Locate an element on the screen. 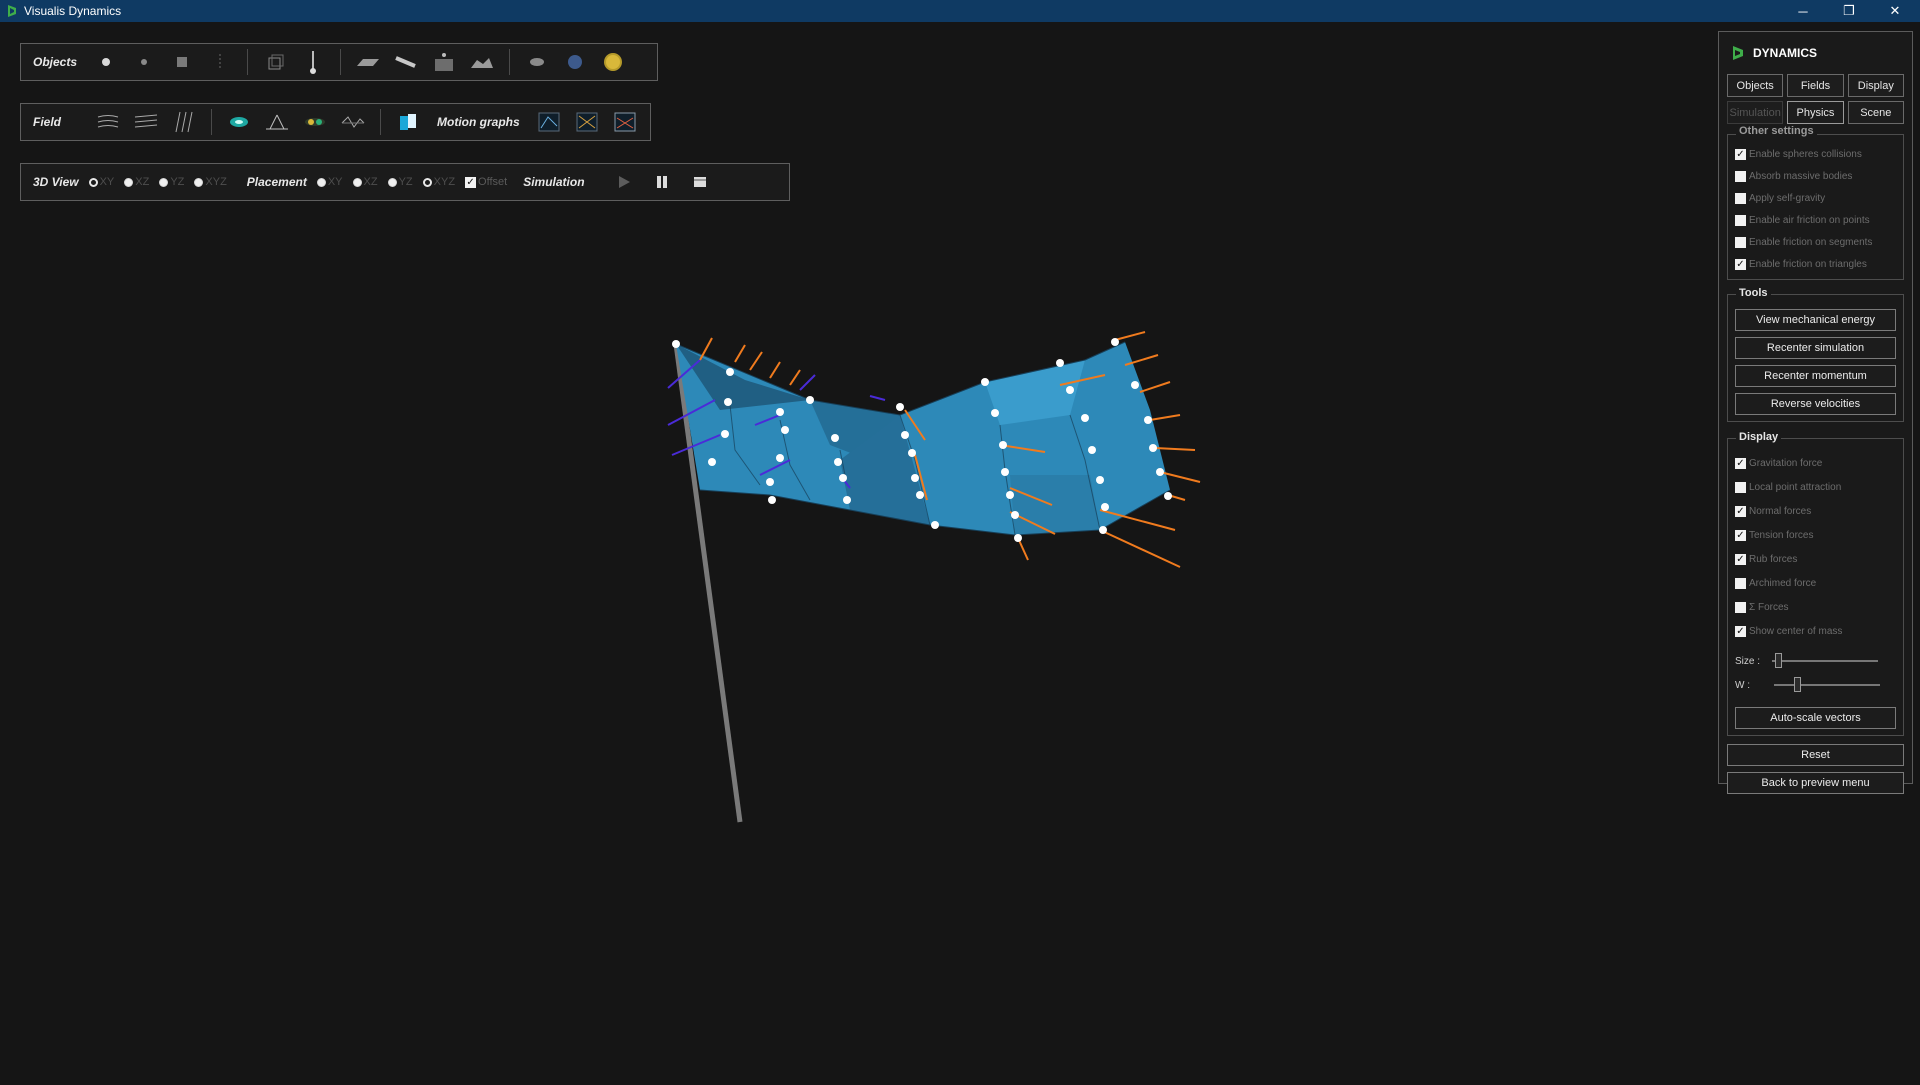 This screenshot has width=1920, height=1085. field-toolbar: Field Motion graphs is located at coordinates (335, 122).